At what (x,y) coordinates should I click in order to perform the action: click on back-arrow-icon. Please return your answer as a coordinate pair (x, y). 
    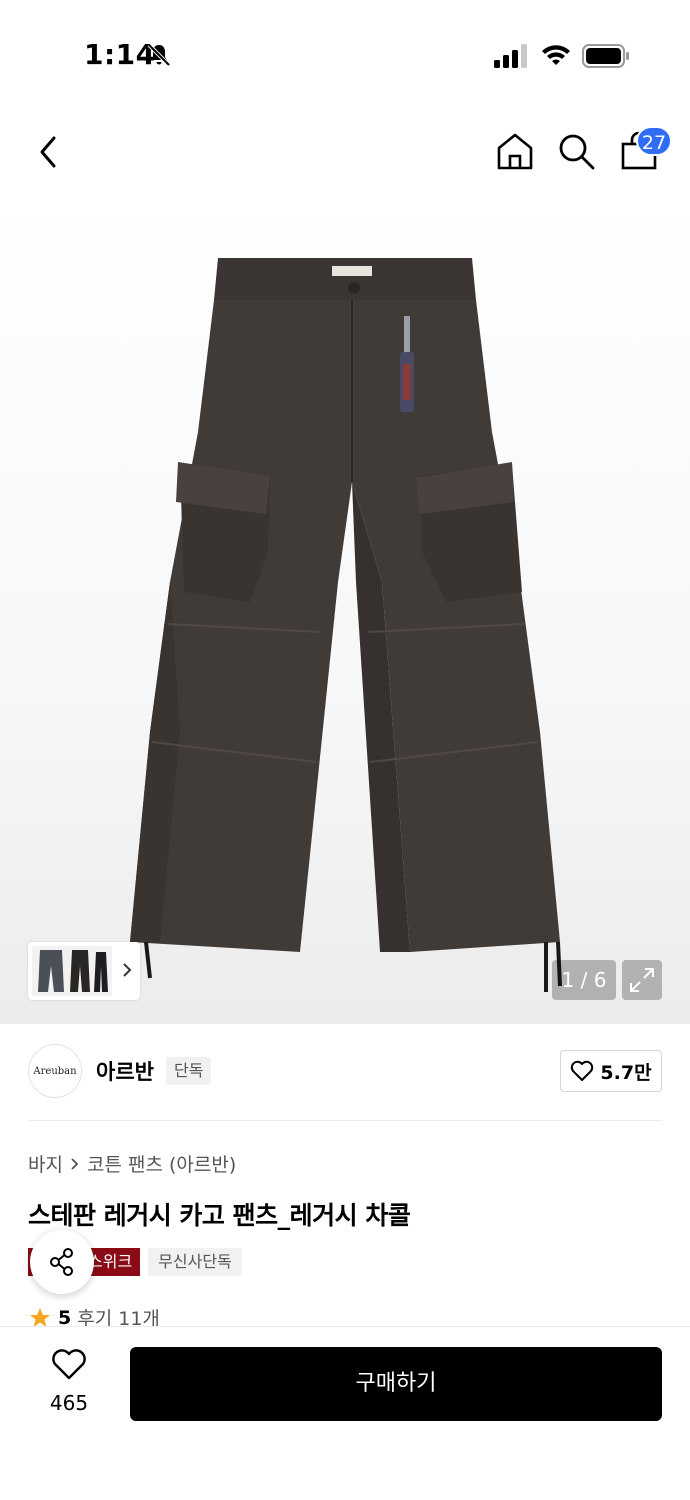
    Looking at the image, I should click on (48, 152).